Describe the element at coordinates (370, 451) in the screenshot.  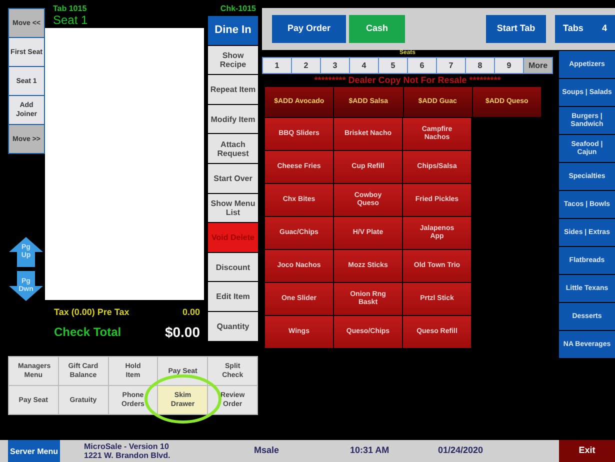
I see `clock-time: 10:31 AM` at that location.